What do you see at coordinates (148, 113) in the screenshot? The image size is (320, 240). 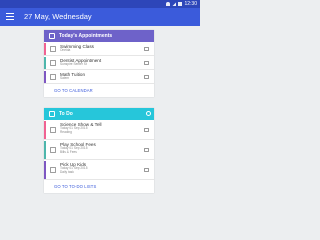 I see `add-todo-icon` at bounding box center [148, 113].